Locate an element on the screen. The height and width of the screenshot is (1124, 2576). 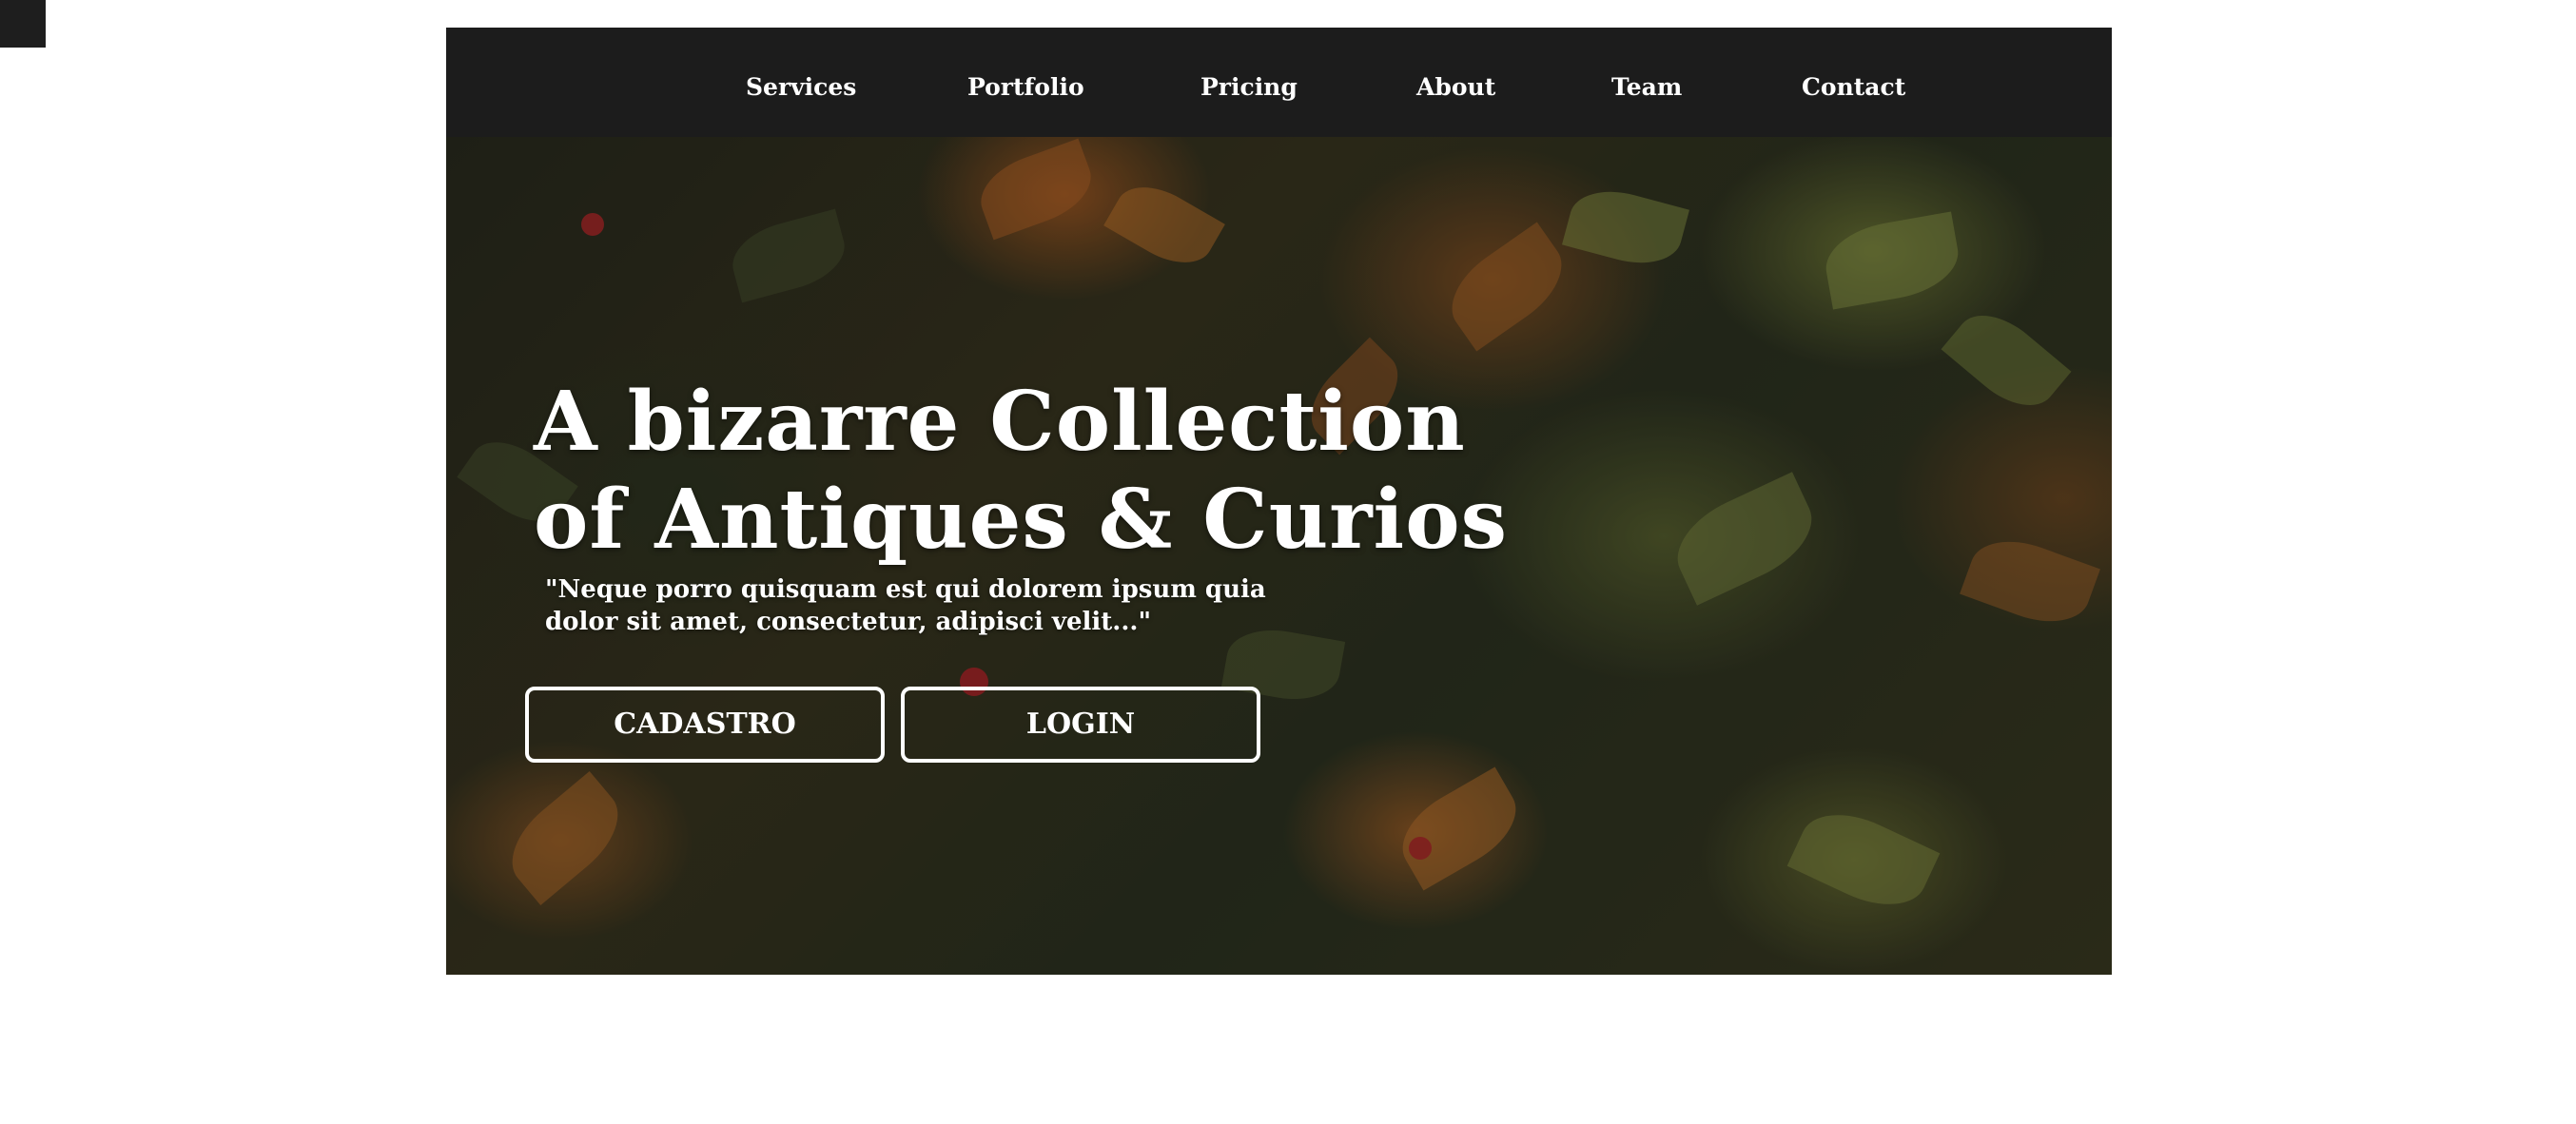
nav-link-services: Services is located at coordinates (801, 87).